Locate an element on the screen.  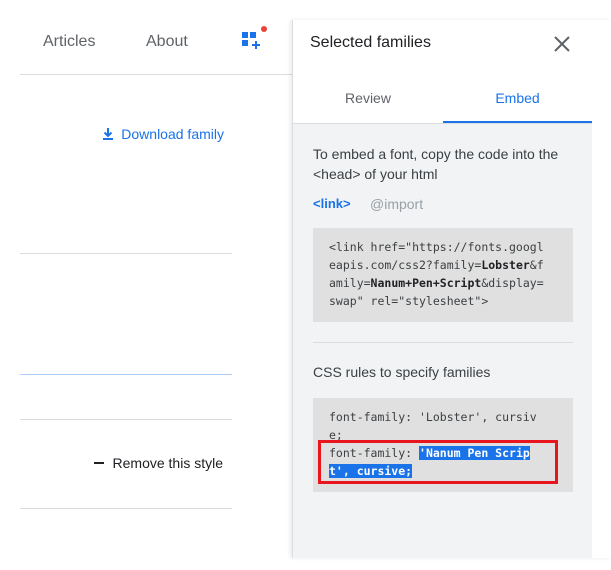
code-line: font-family: is located at coordinates (374, 453).